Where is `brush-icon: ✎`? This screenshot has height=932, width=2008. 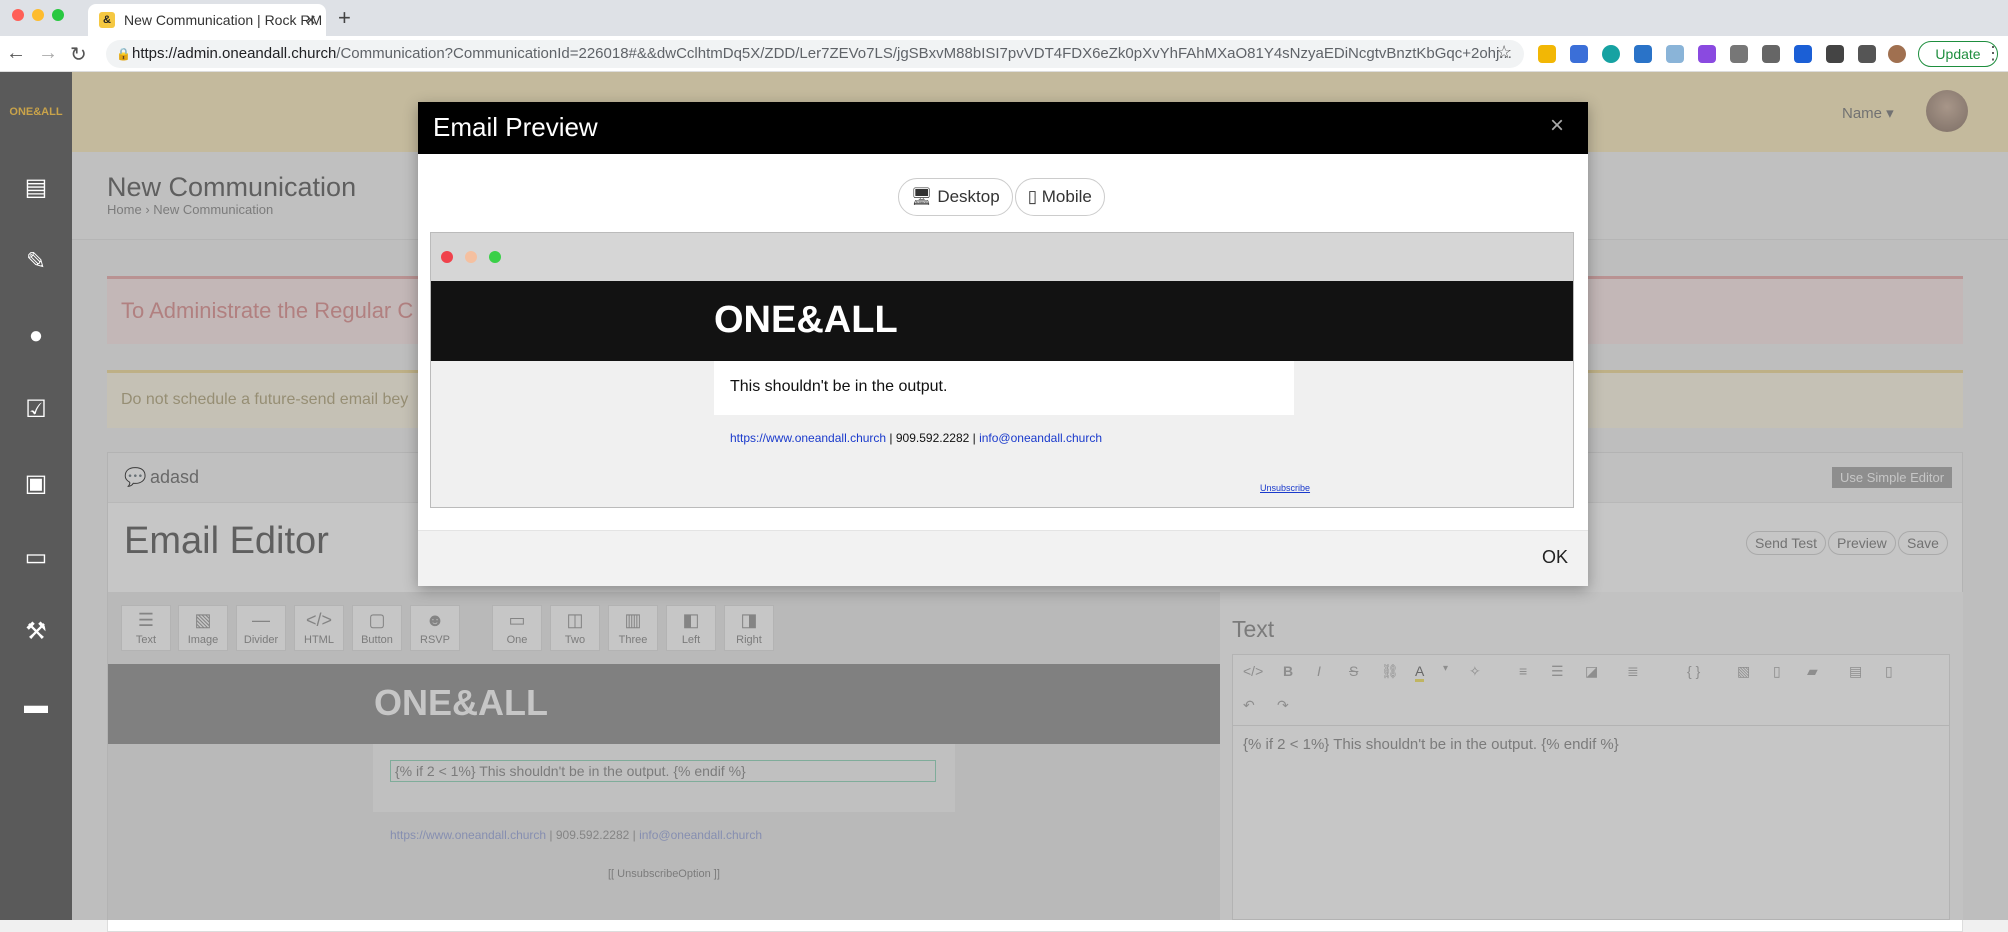
brush-icon: ✎ is located at coordinates (36, 262).